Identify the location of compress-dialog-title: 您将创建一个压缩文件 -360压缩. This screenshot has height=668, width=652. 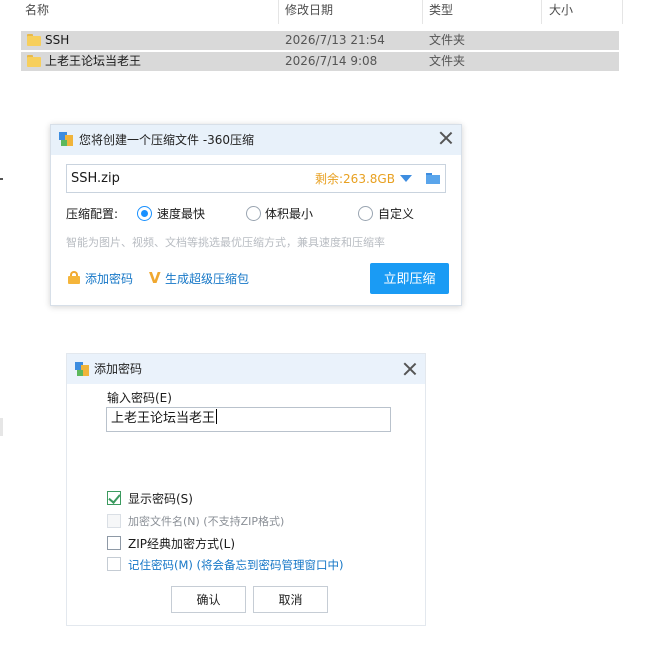
(167, 140).